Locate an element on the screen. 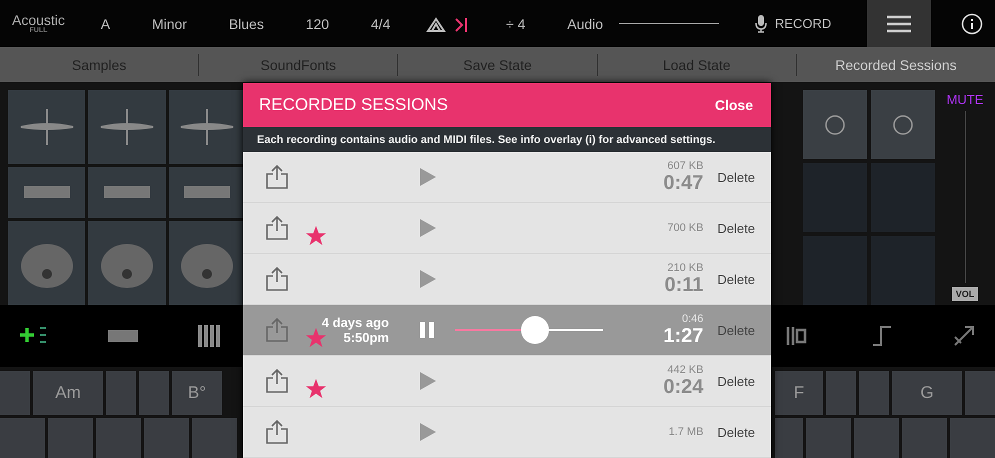 This screenshot has width=995, height=458. session-row: 700 KB Delete is located at coordinates (507, 228).